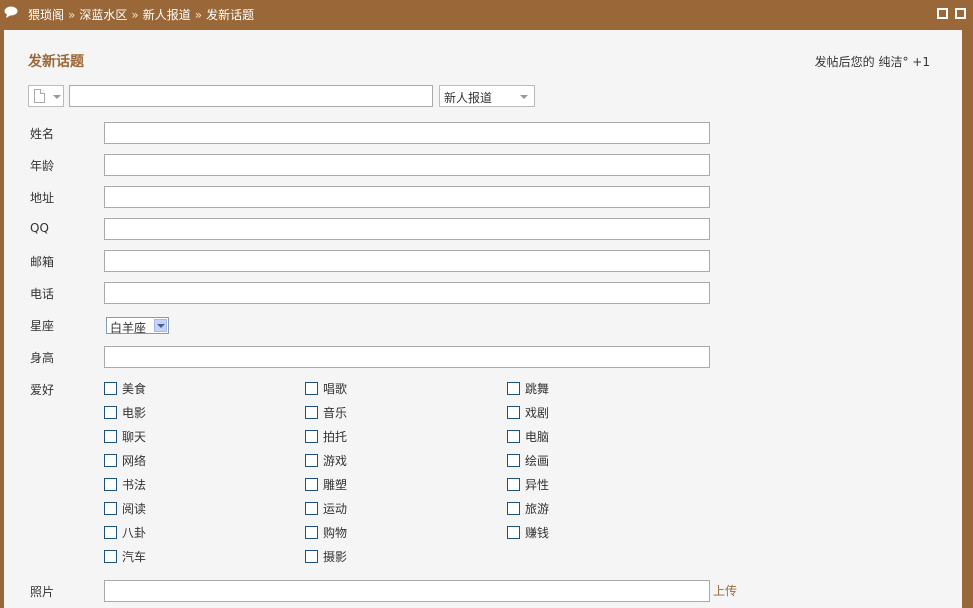 Image resolution: width=973 pixels, height=608 pixels. I want to click on hobby-checkbox-label: 电影, so click(134, 413).